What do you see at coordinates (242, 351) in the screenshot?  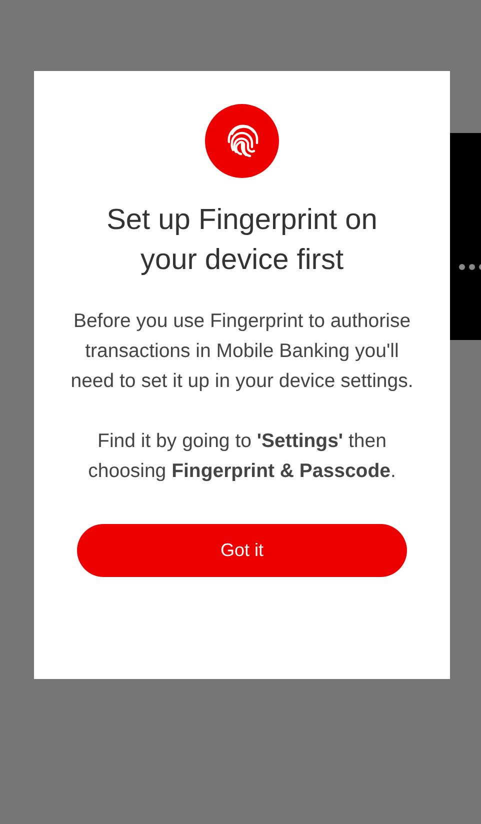 I see `dialog-message: Before you use Fingerprint to authorise transactions in Mobile Banking you'll need to set it up in your device settings.` at bounding box center [242, 351].